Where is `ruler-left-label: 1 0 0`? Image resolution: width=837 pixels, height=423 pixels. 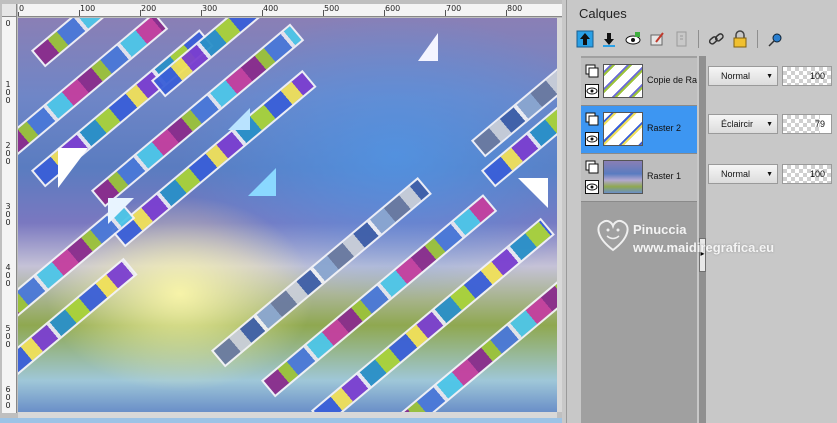
ruler-left-label: 1 0 0 is located at coordinates (8, 92).